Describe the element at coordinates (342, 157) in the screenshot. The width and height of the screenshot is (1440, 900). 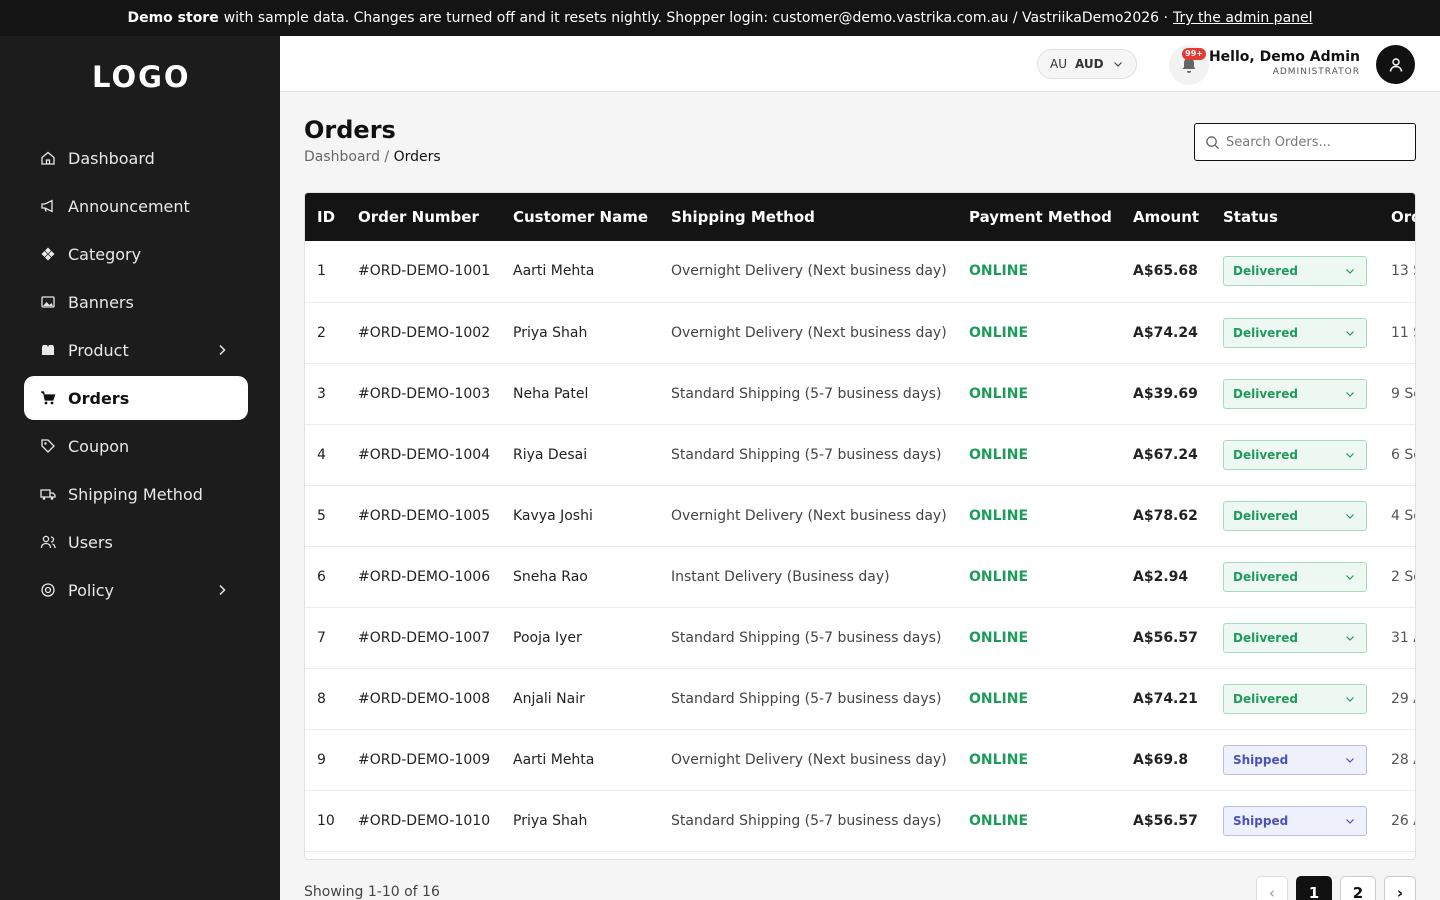
I see `breadcrumb-dashboard: Dashboard` at that location.